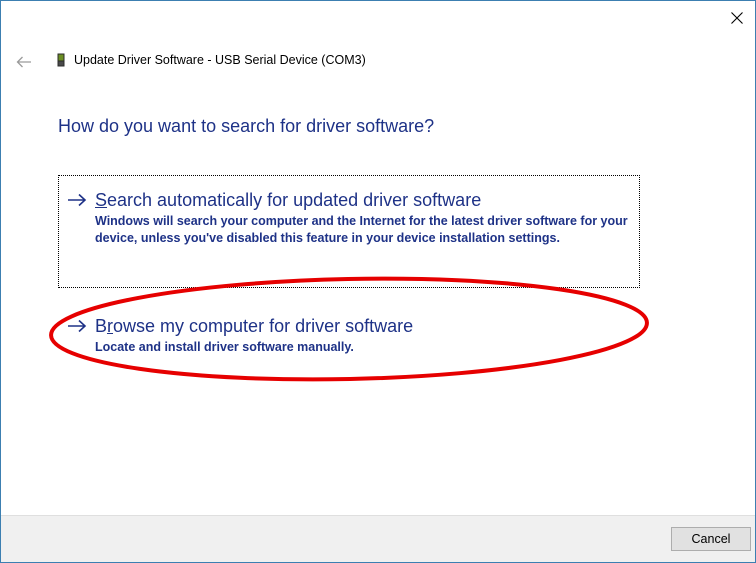  I want to click on close-icon, so click(737, 18).